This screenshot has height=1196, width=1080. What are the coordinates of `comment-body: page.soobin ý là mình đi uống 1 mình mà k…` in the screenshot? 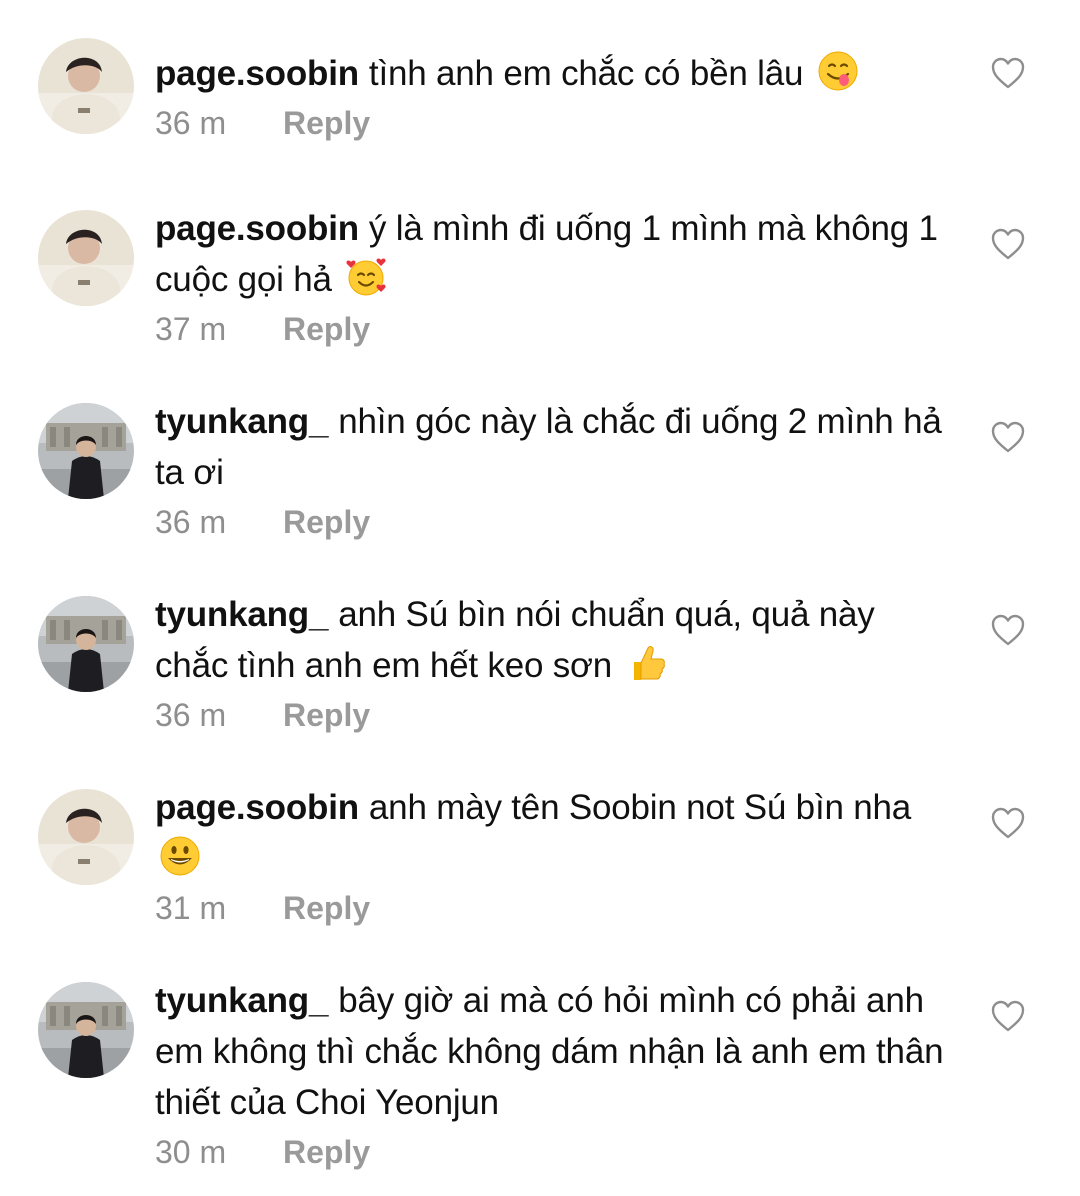 It's located at (555, 277).